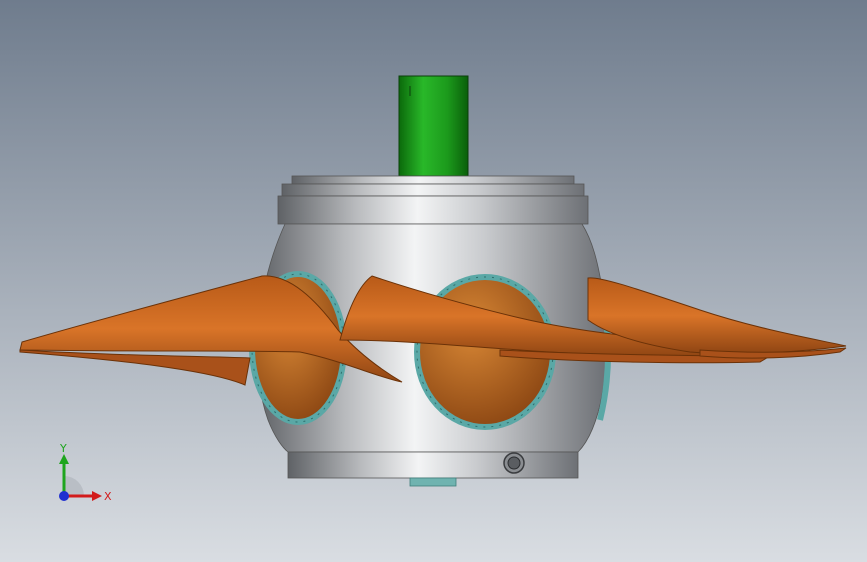  What do you see at coordinates (97, 496) in the screenshot?
I see `triad-x-arrow` at bounding box center [97, 496].